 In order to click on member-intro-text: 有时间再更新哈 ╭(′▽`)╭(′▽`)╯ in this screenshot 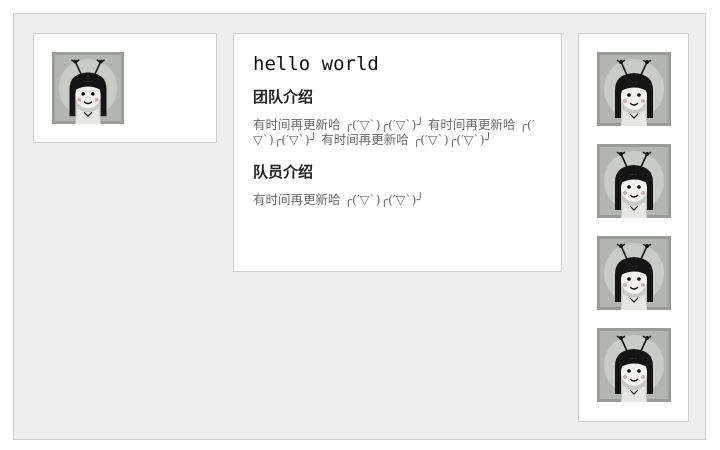, I will do `click(338, 199)`.